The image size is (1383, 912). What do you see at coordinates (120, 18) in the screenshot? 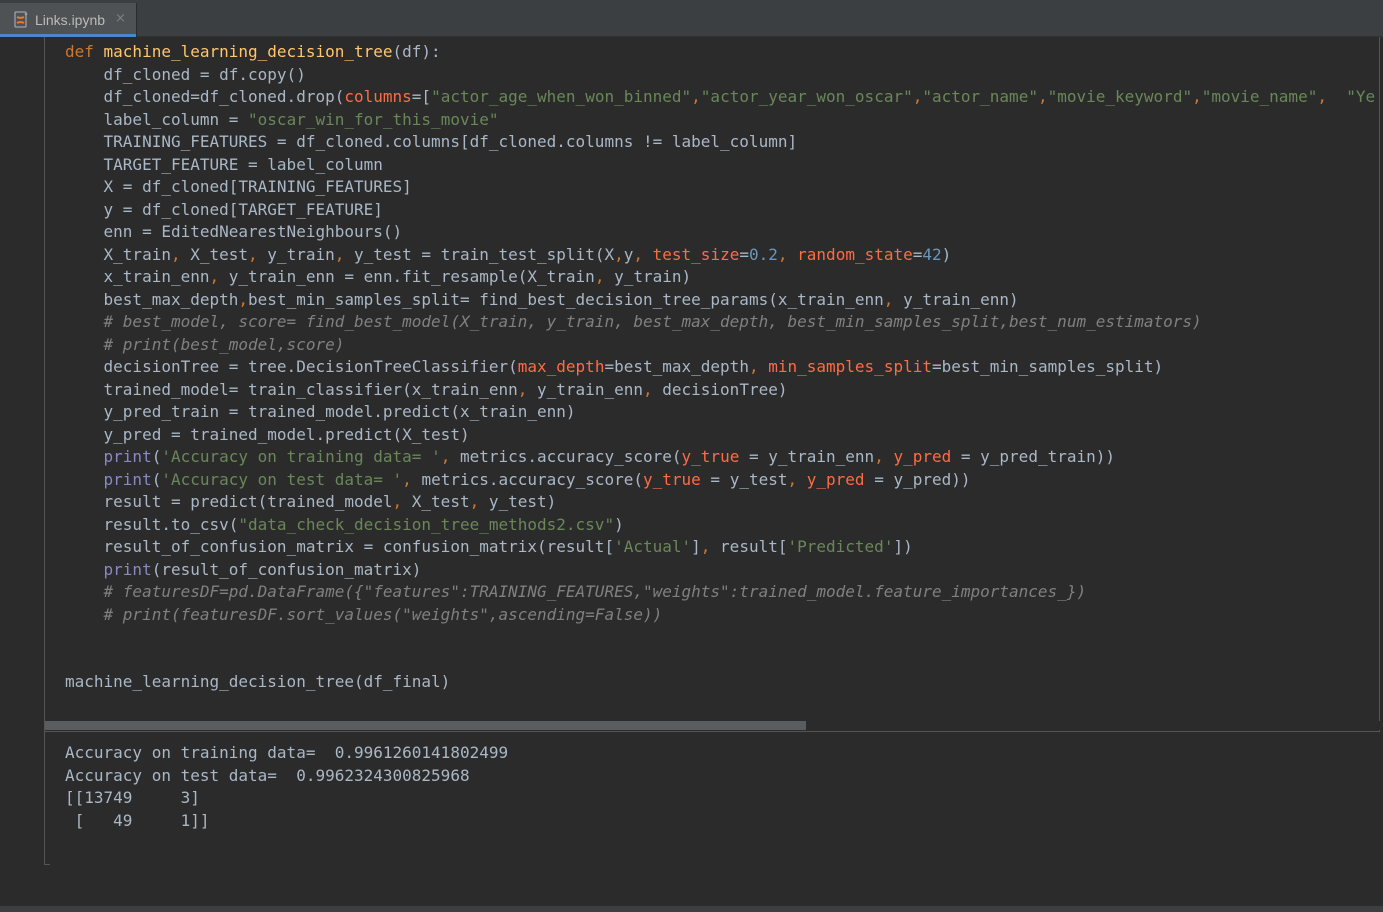
I see `close-icon: ×` at bounding box center [120, 18].